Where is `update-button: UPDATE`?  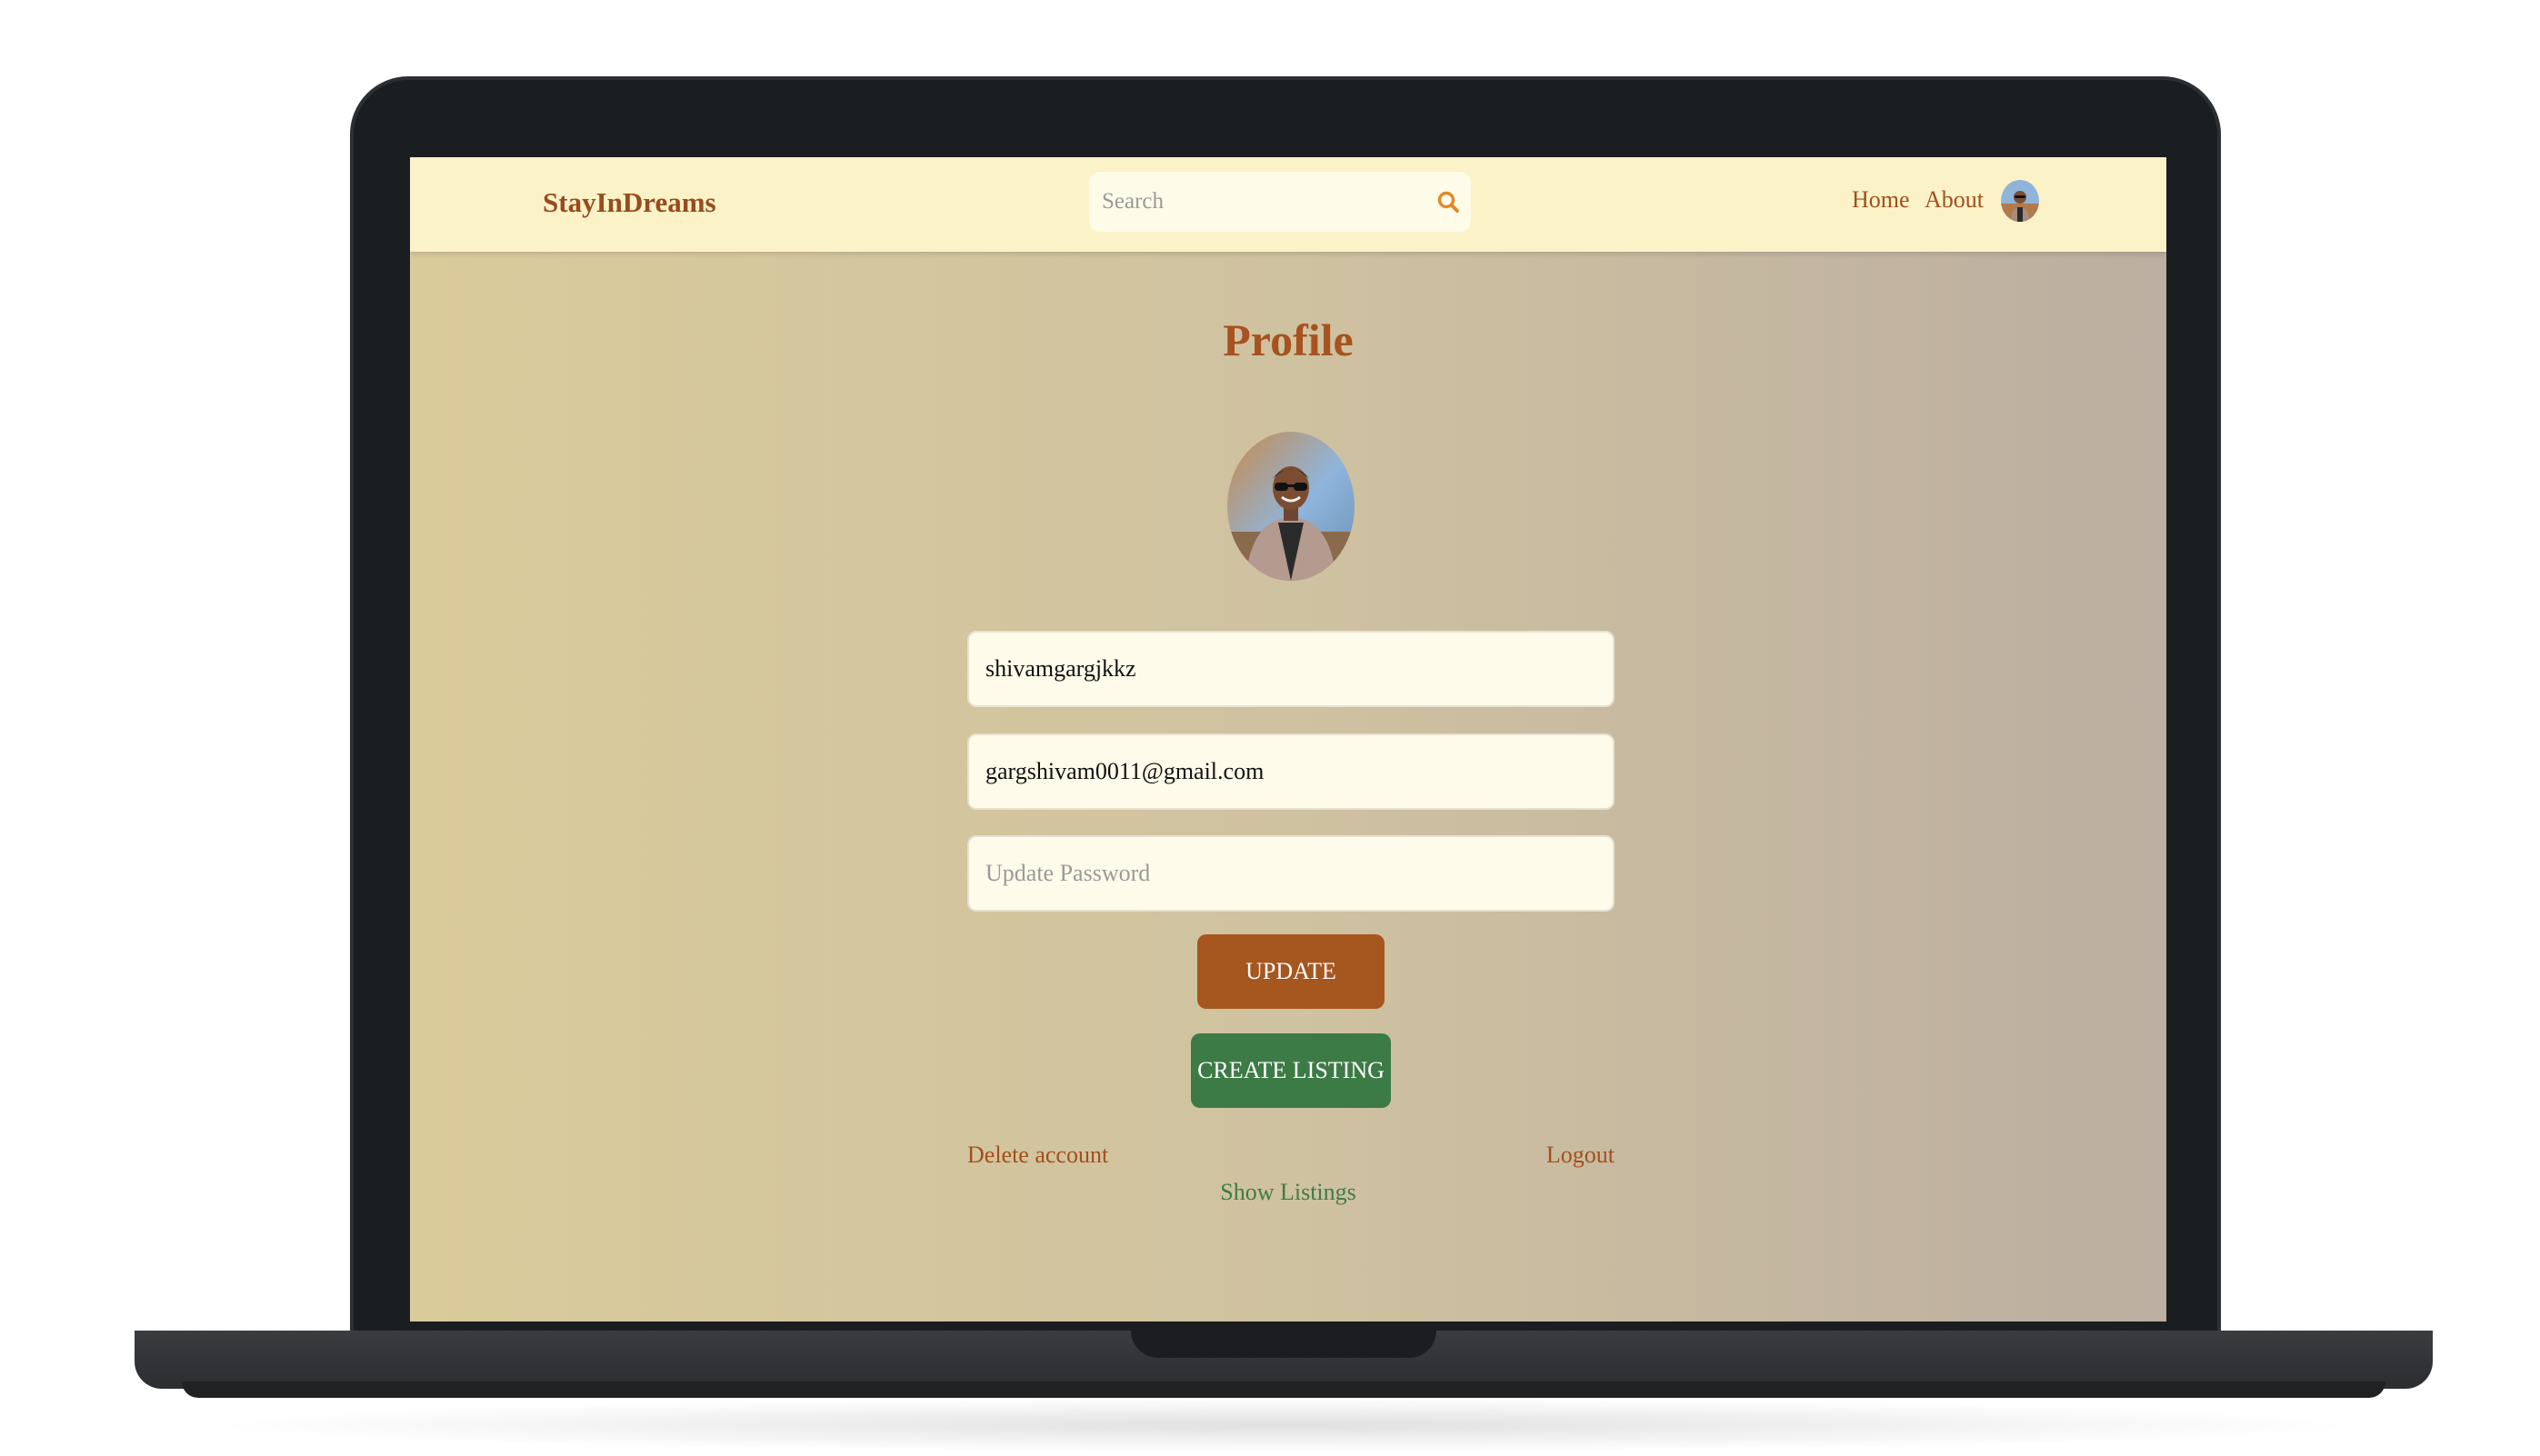 update-button: UPDATE is located at coordinates (1291, 972).